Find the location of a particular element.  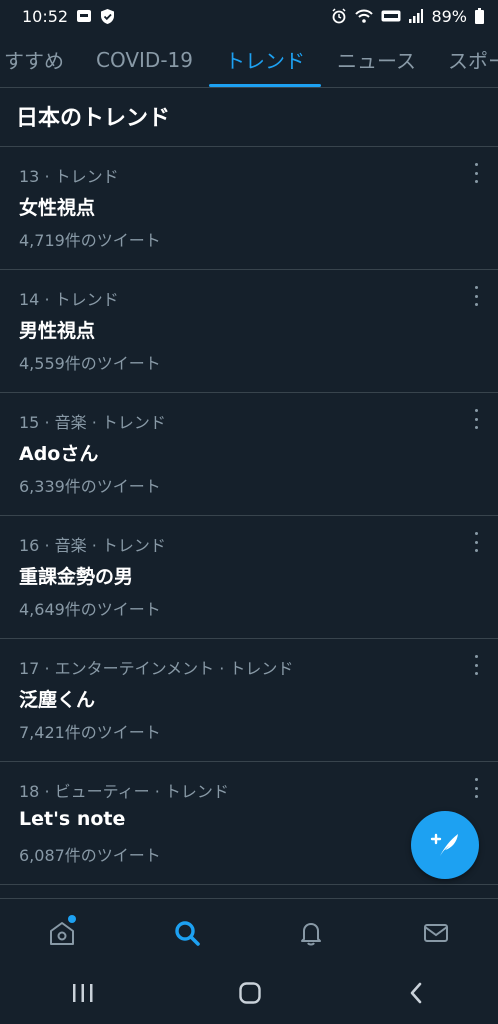

nav-search is located at coordinates (187, 933).